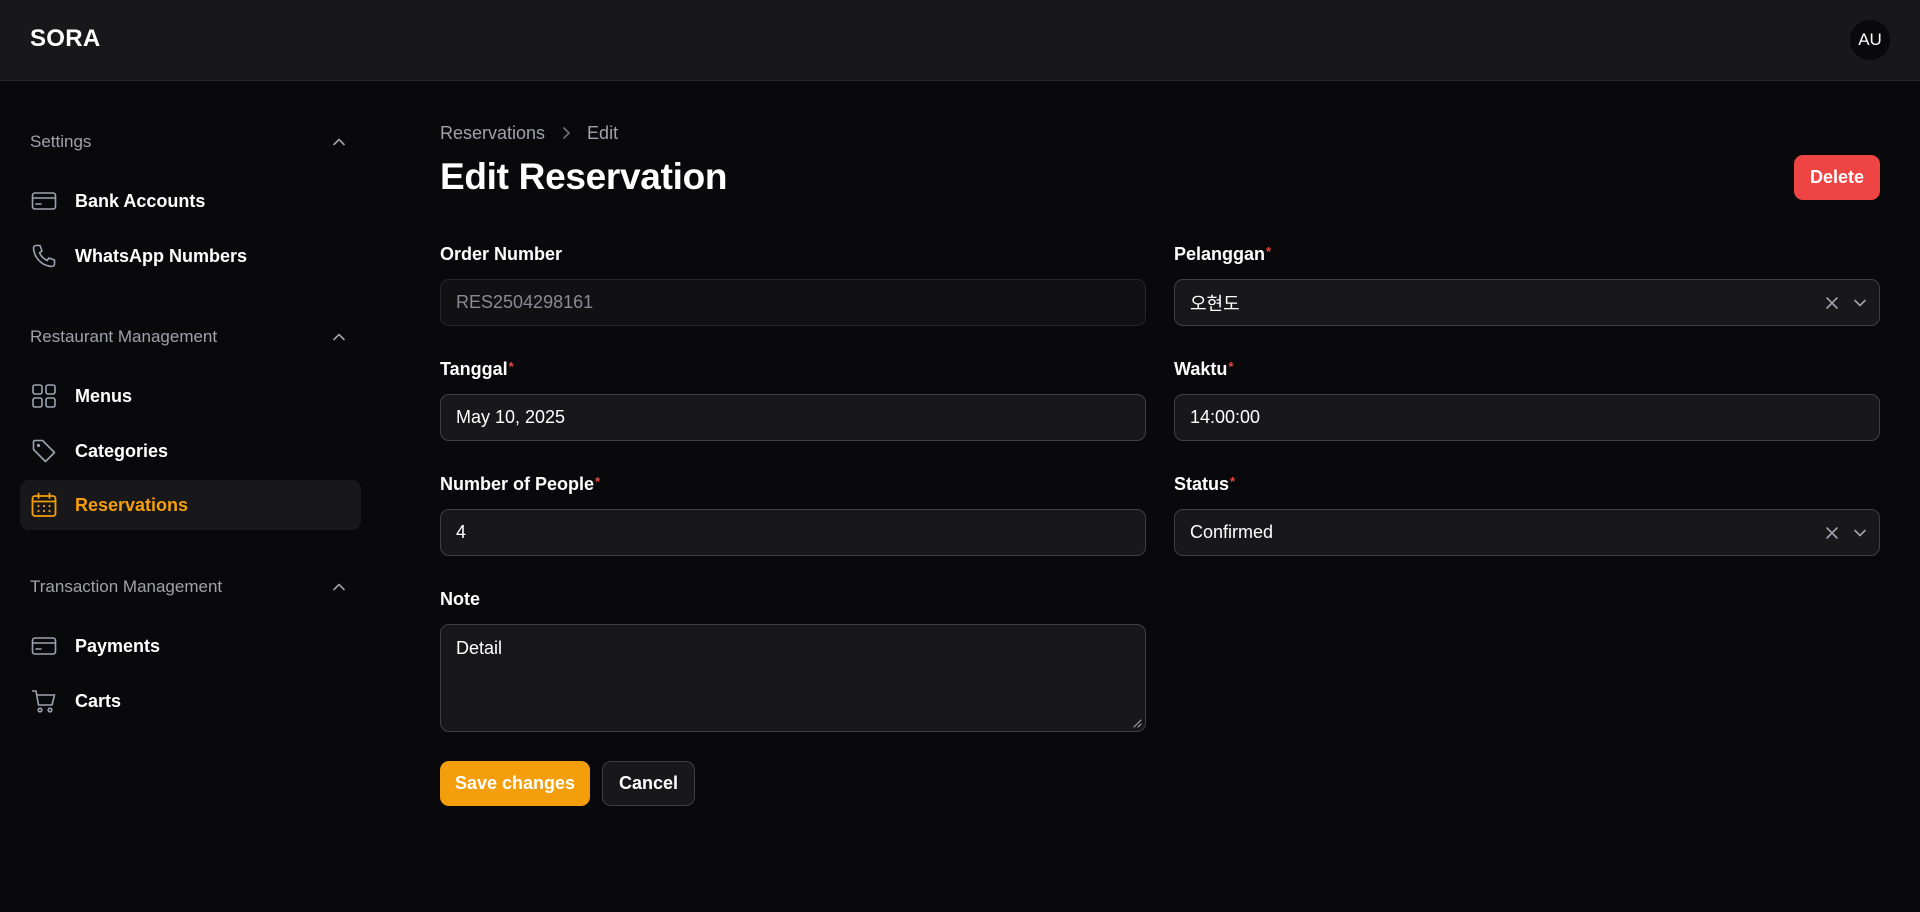 Image resolution: width=1920 pixels, height=912 pixels. What do you see at coordinates (960, 40) in the screenshot?
I see `top-bar: SORA AU` at bounding box center [960, 40].